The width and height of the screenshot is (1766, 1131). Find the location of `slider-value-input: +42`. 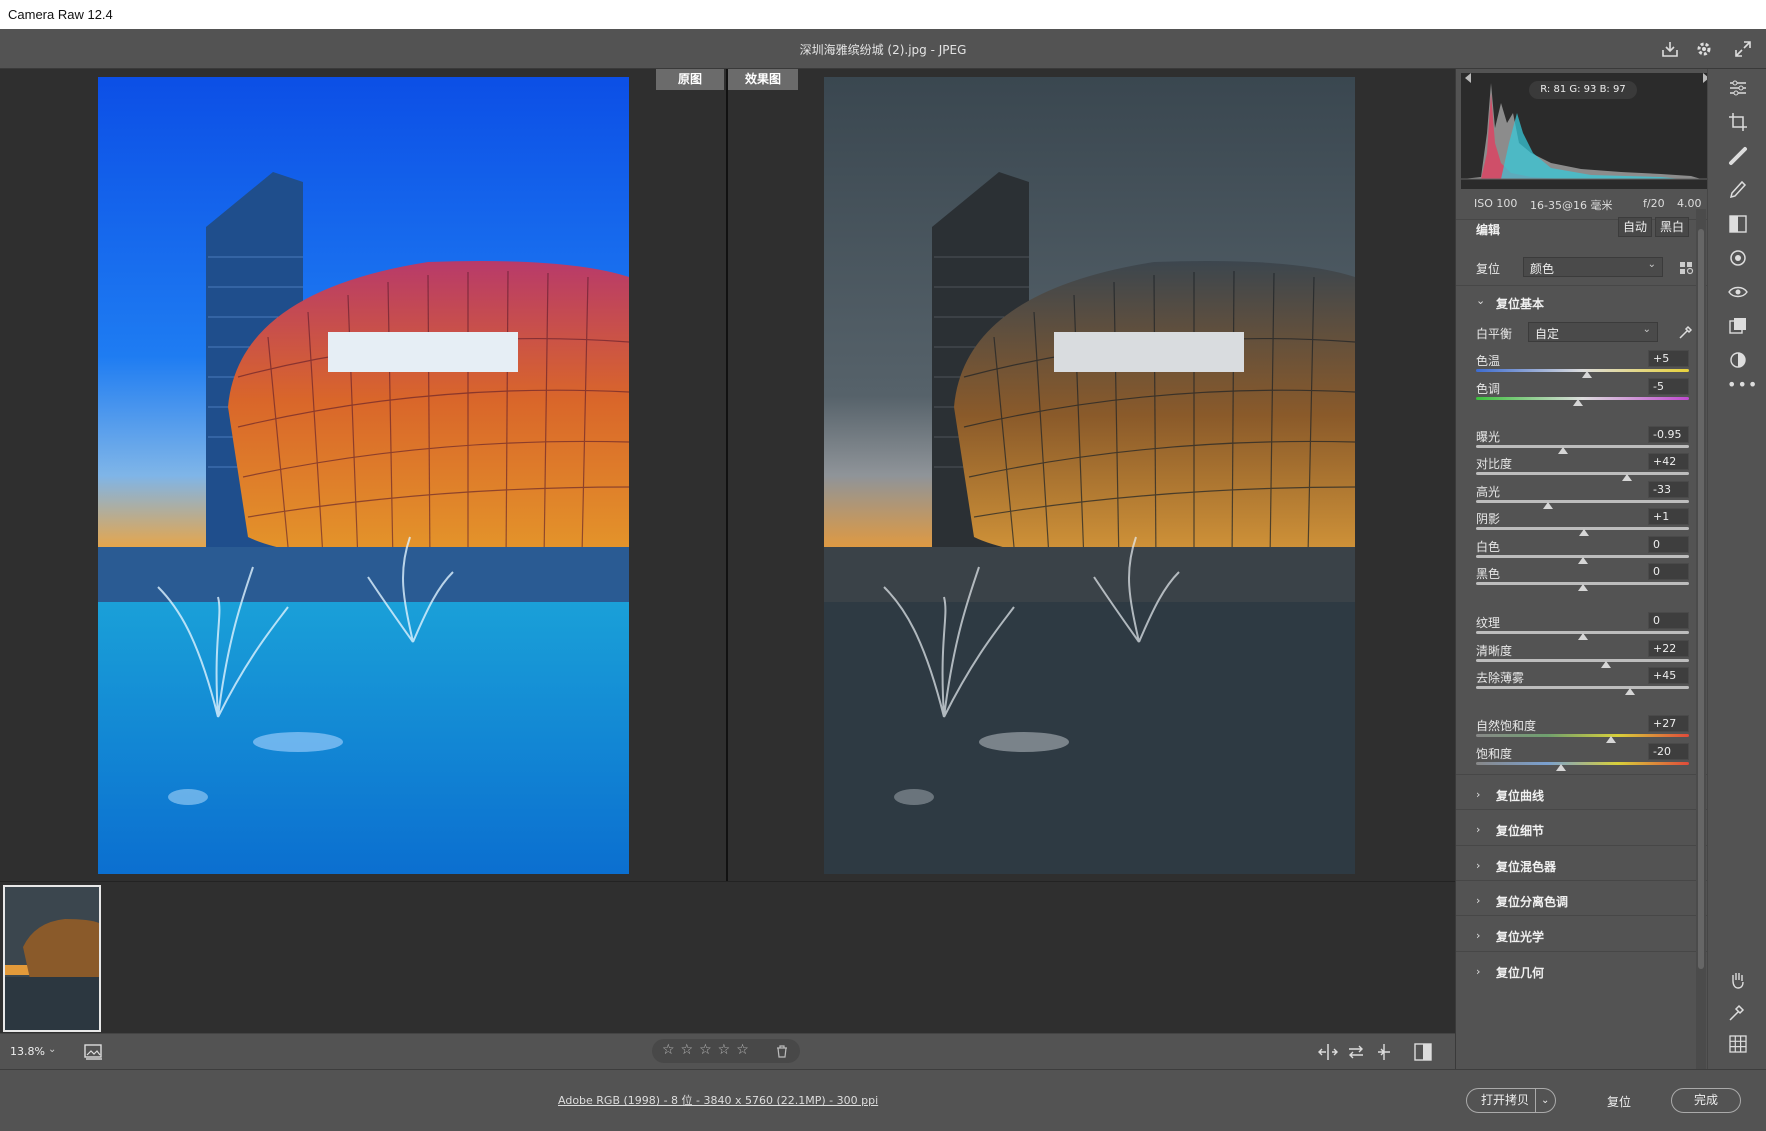

slider-value-input: +42 is located at coordinates (1668, 461).